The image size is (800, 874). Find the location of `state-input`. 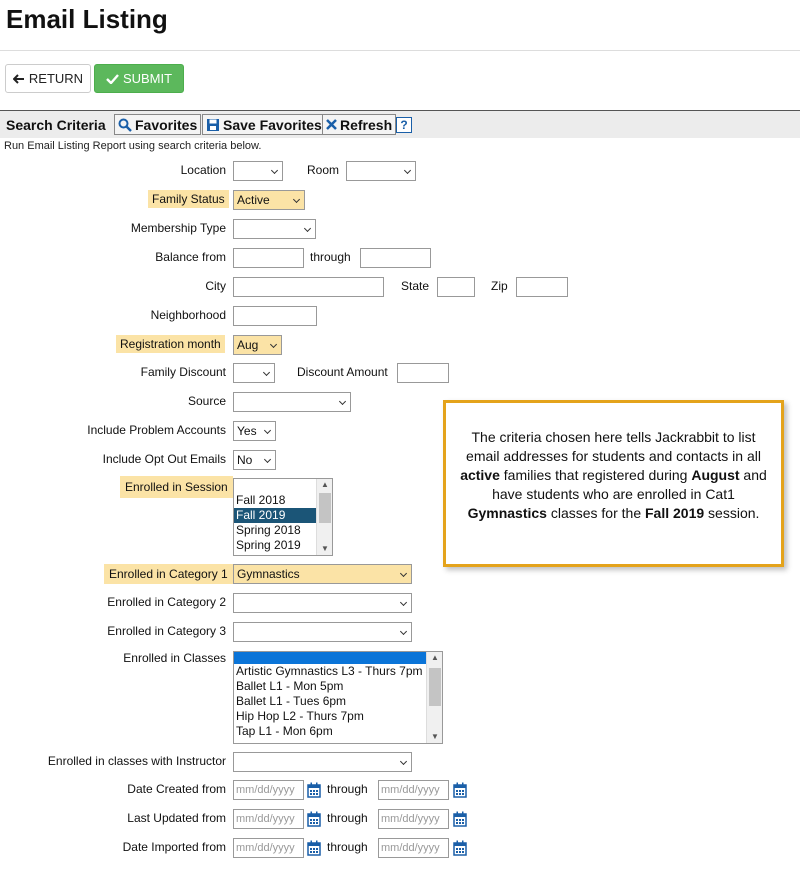

state-input is located at coordinates (456, 287).